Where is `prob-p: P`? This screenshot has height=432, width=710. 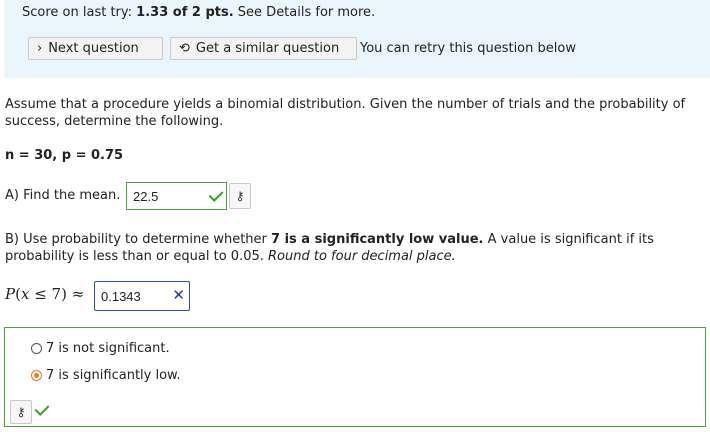
prob-p: P is located at coordinates (10, 294).